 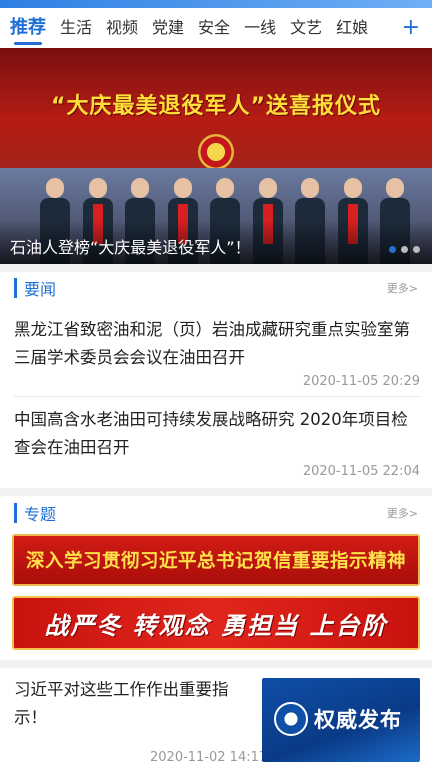 I want to click on tab-video: 视频, so click(x=122, y=28).